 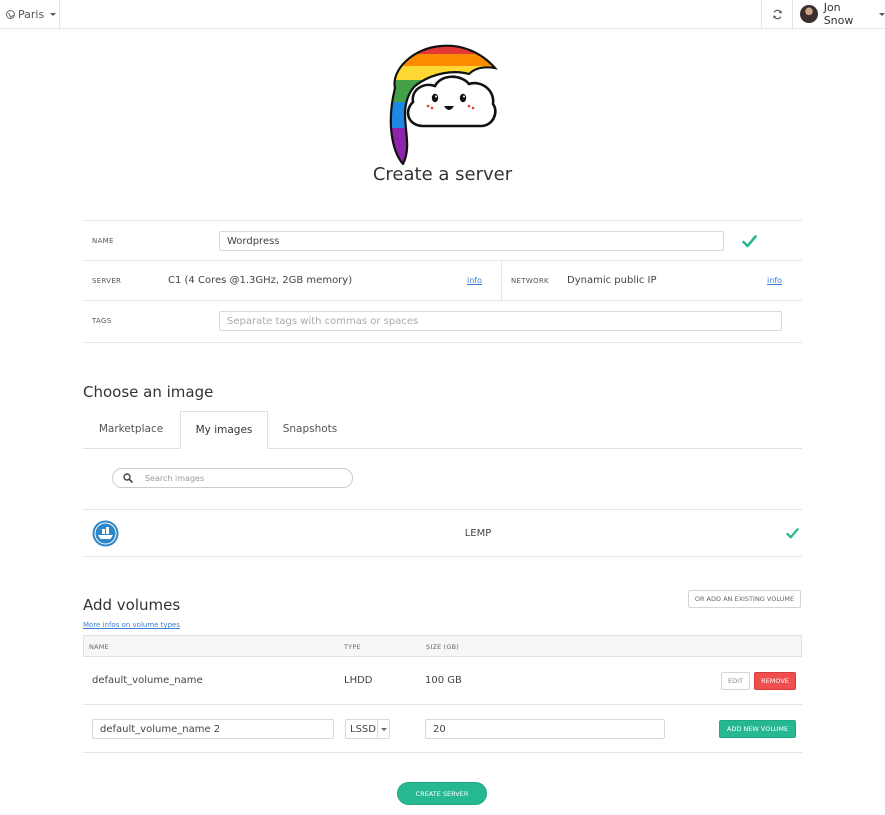 I want to click on user-name: Jon Snow, so click(x=838, y=14).